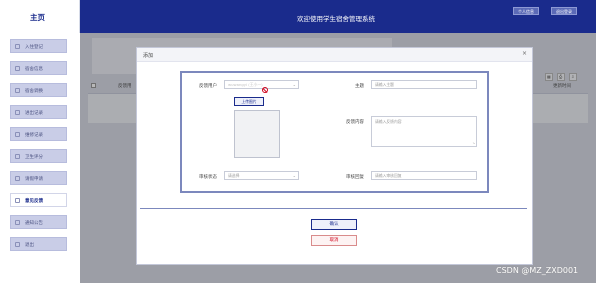  I want to click on sidebar-item-dorm-swap: 宿舍调换, so click(38, 90).